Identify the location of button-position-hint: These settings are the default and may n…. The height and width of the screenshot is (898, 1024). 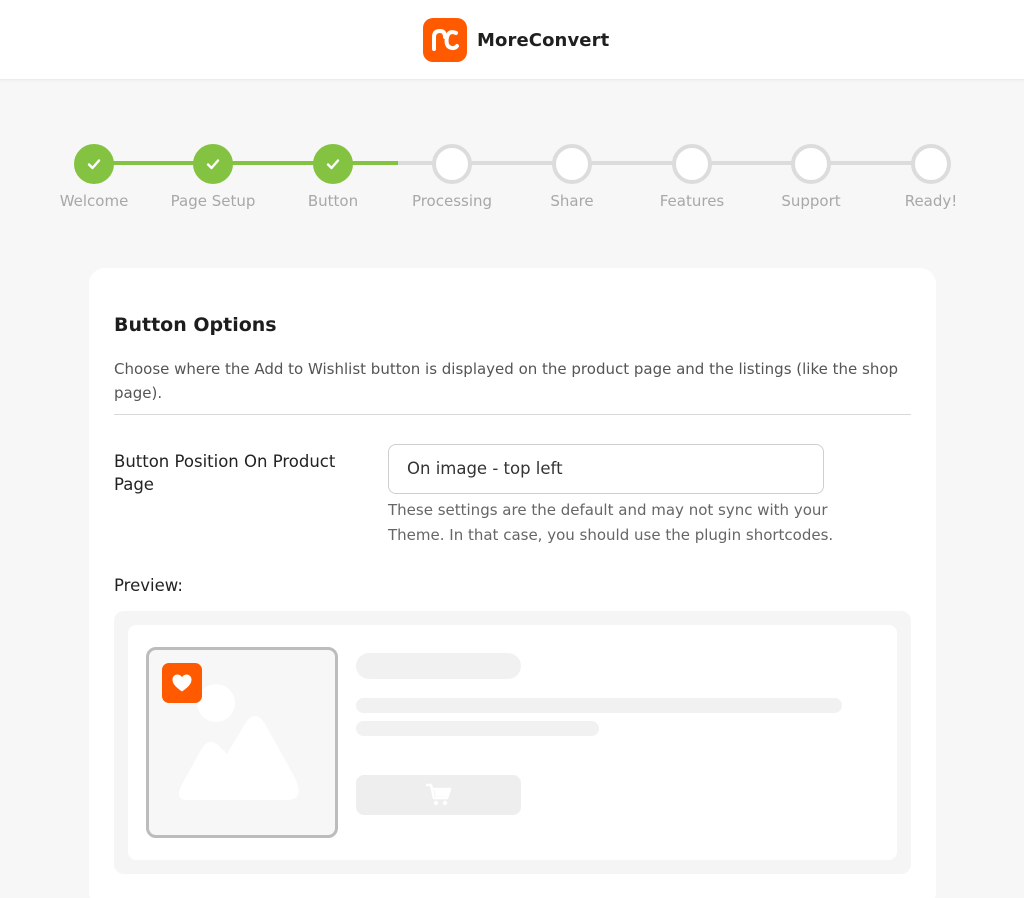
(611, 522).